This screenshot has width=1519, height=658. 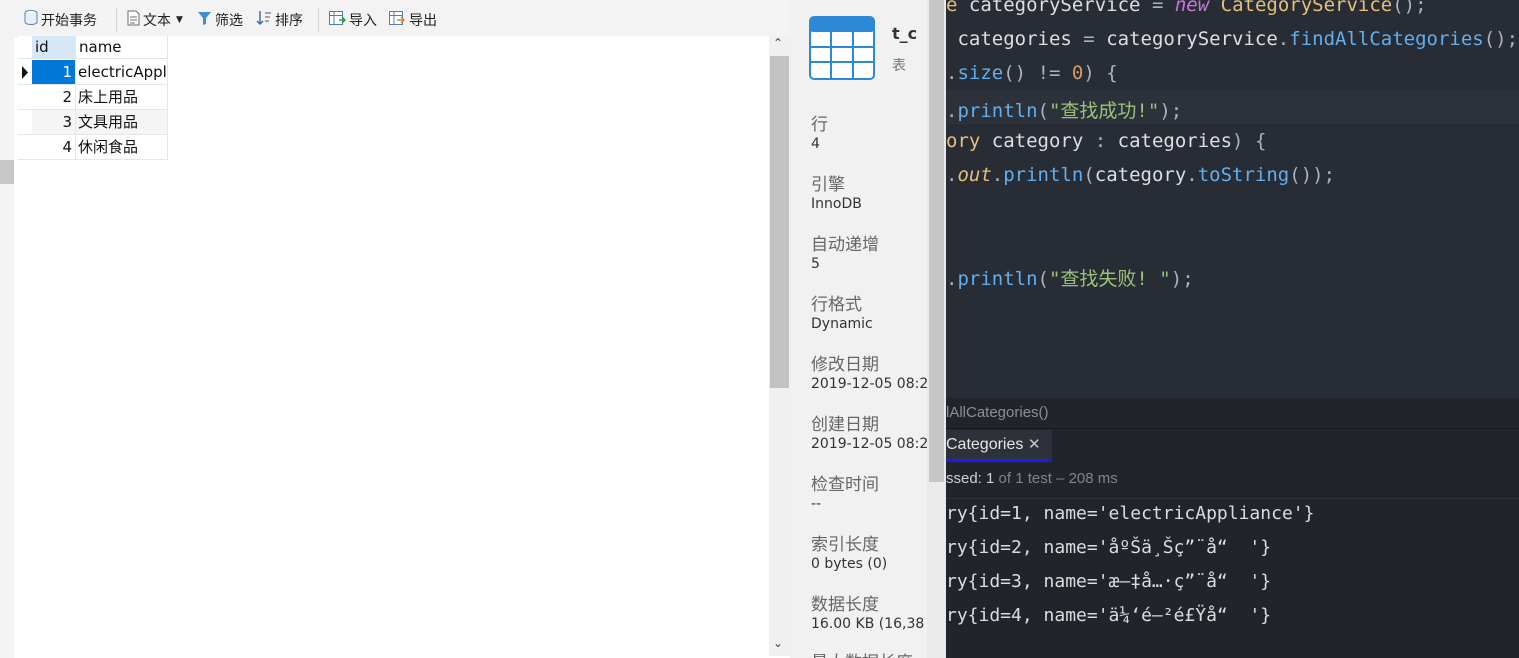 What do you see at coordinates (338, 20) in the screenshot?
I see `import-icon` at bounding box center [338, 20].